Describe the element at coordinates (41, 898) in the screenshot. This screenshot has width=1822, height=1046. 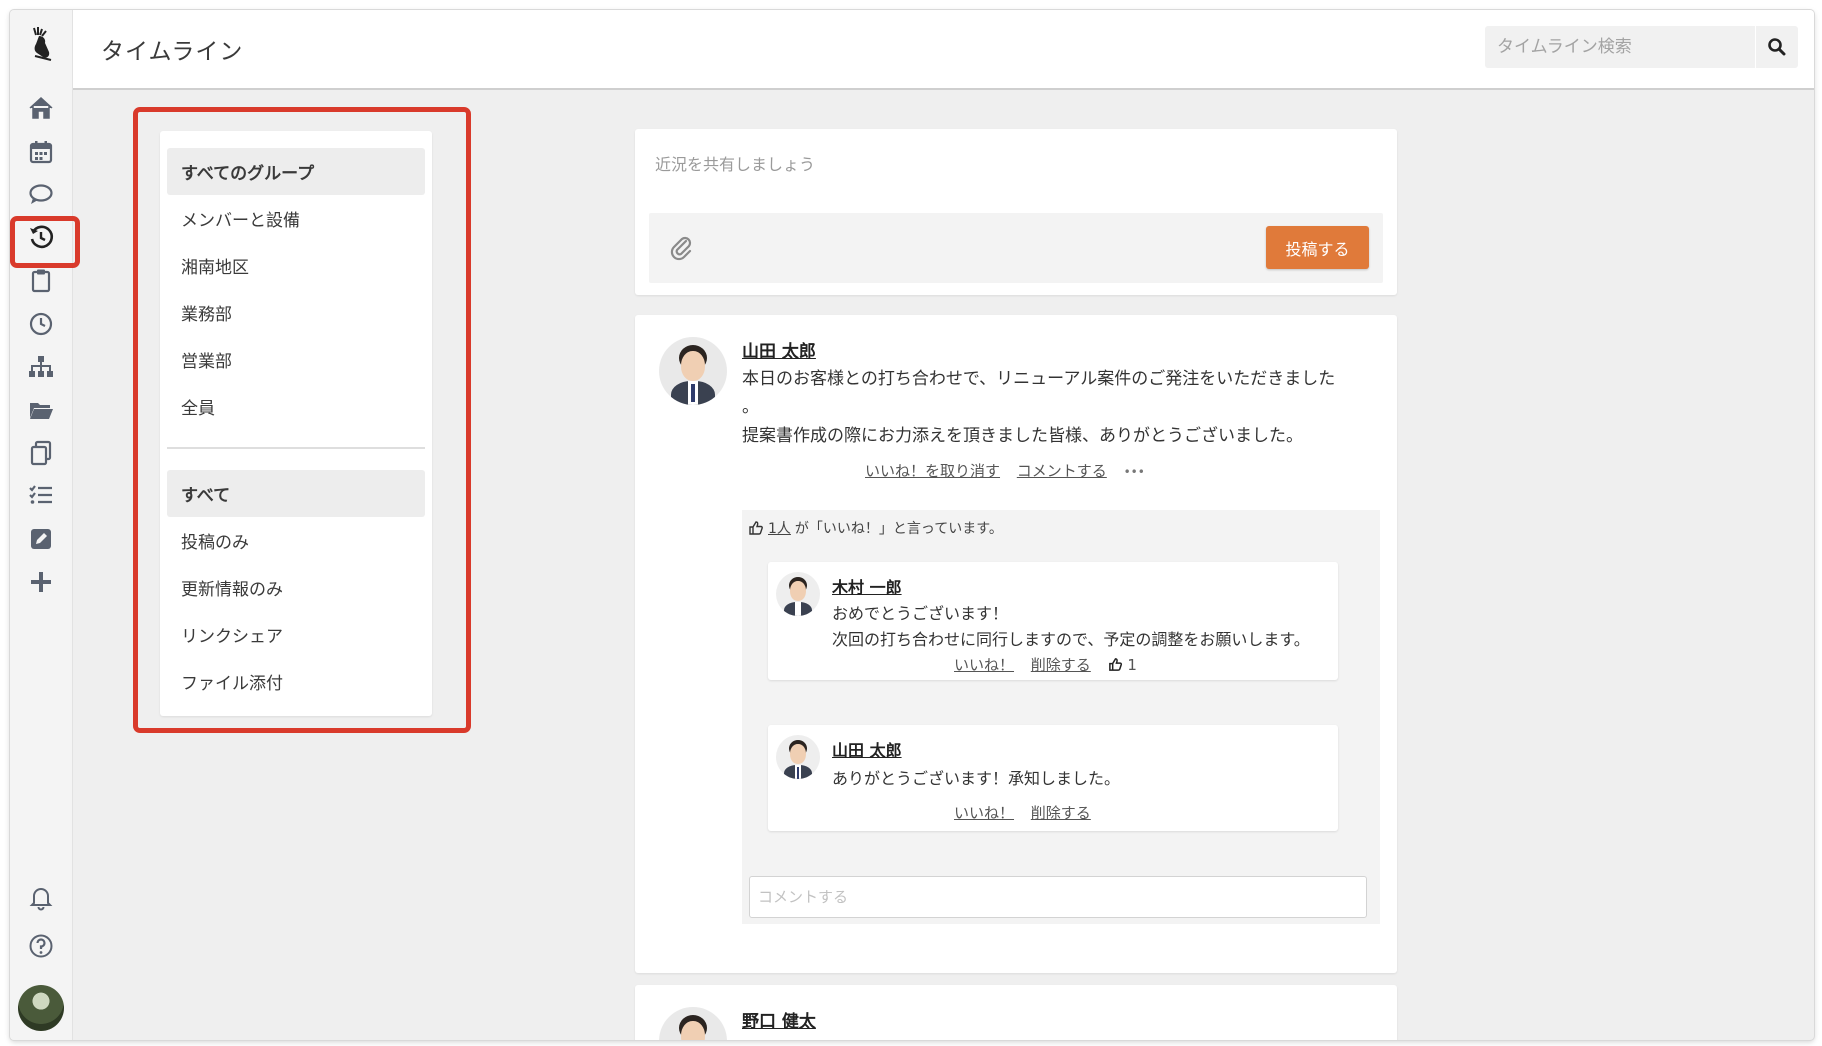
I see `bell-icon` at that location.